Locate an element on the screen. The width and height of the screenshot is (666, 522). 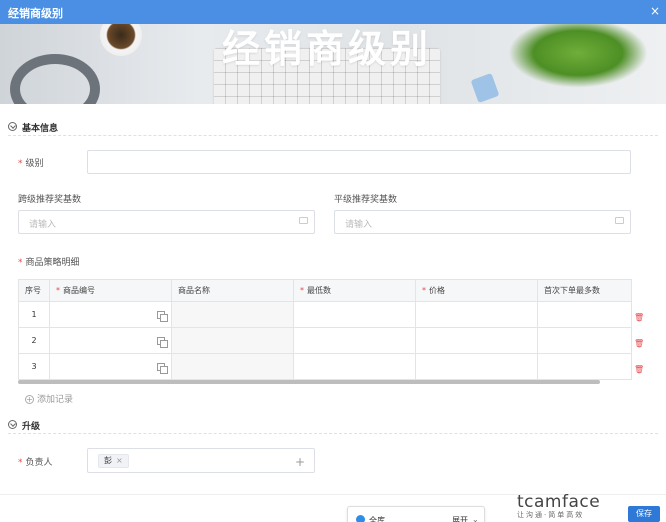
save-button: 保存 is located at coordinates (644, 514).